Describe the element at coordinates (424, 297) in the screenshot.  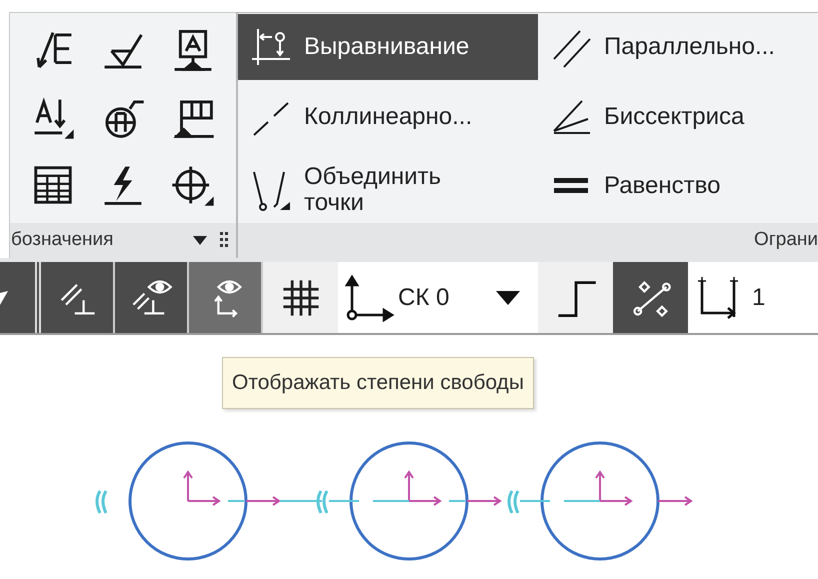
I see `dropdown-value: СК 0` at that location.